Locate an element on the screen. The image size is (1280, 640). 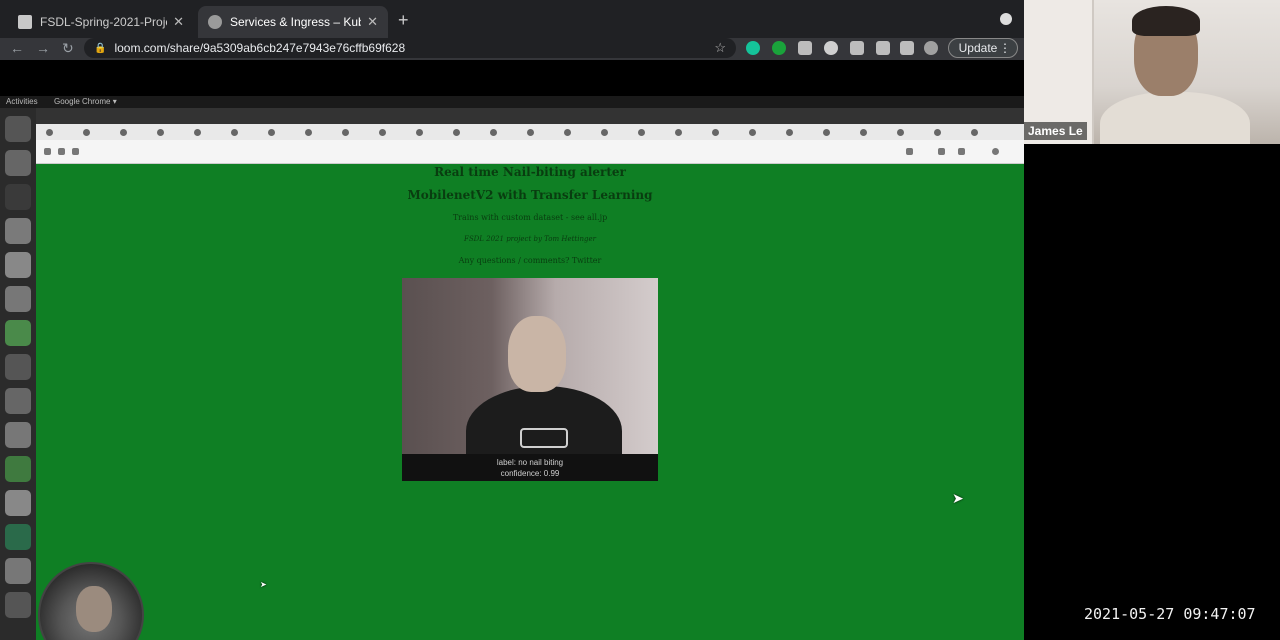
bookmark-star-icon: ☆ is located at coordinates (720, 48).